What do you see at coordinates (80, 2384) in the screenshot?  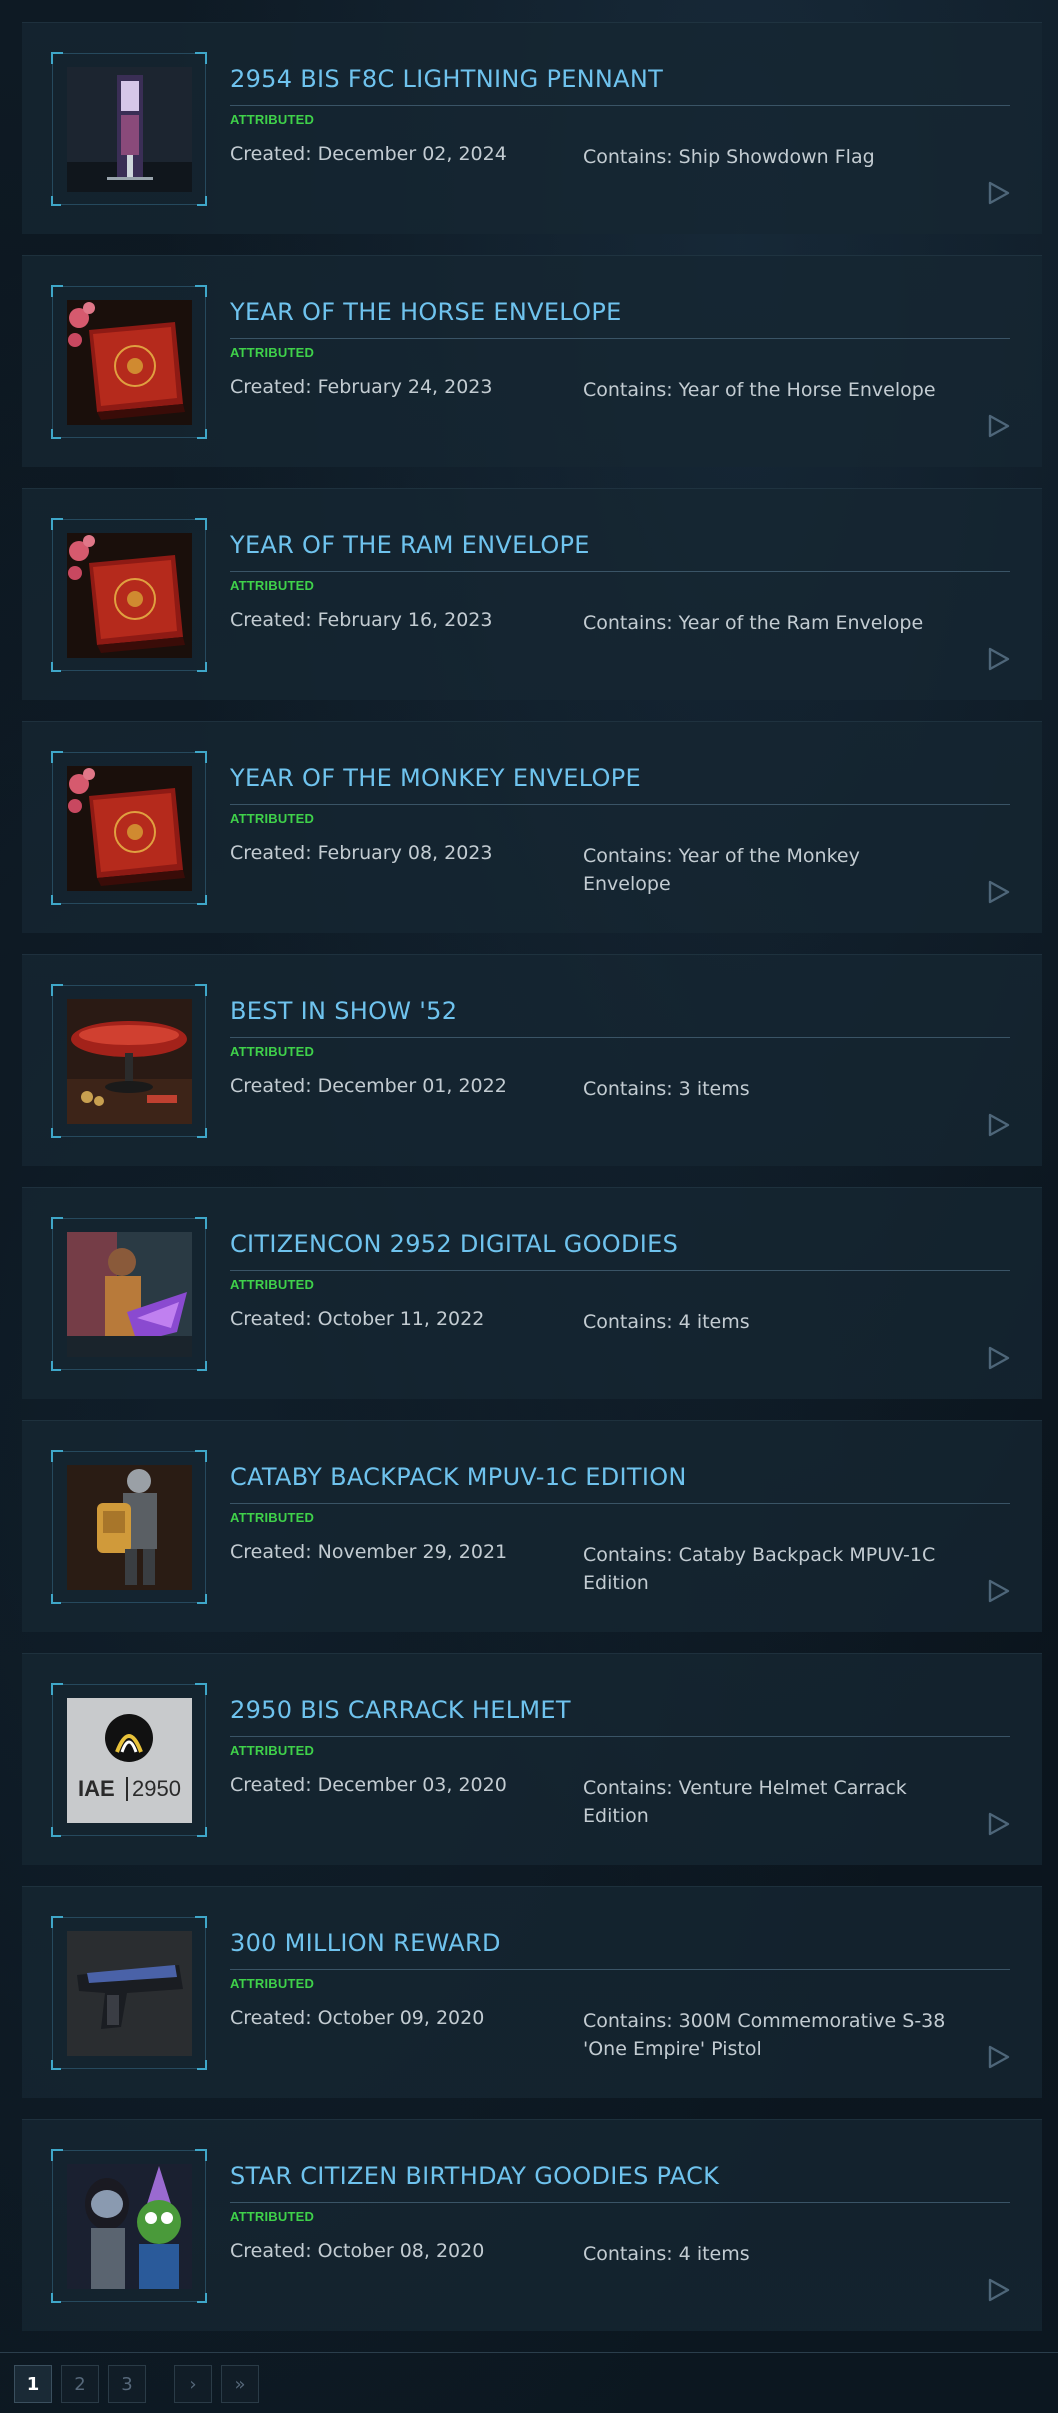 I see `page-2-button: 2` at bounding box center [80, 2384].